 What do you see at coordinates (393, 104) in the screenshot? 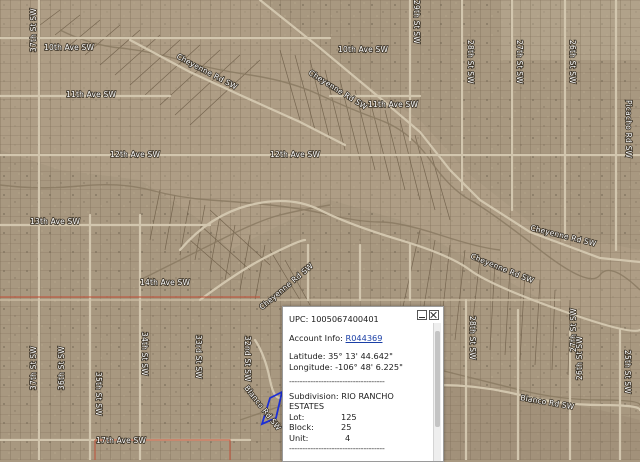
I see `road-label-11th-ave-e: 11th Ave SW` at bounding box center [393, 104].